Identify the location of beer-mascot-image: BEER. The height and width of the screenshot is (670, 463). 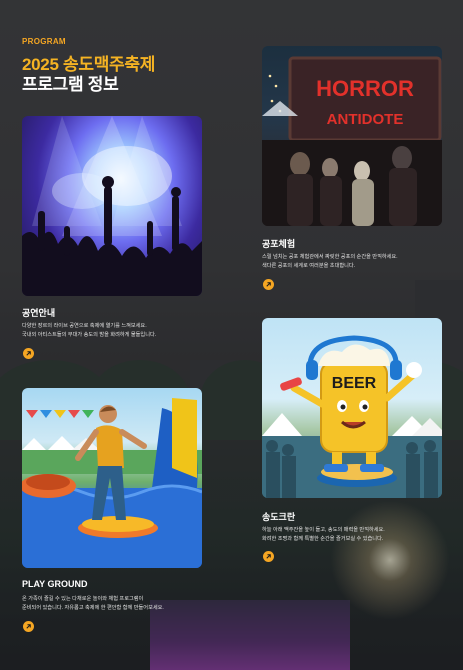
(352, 408).